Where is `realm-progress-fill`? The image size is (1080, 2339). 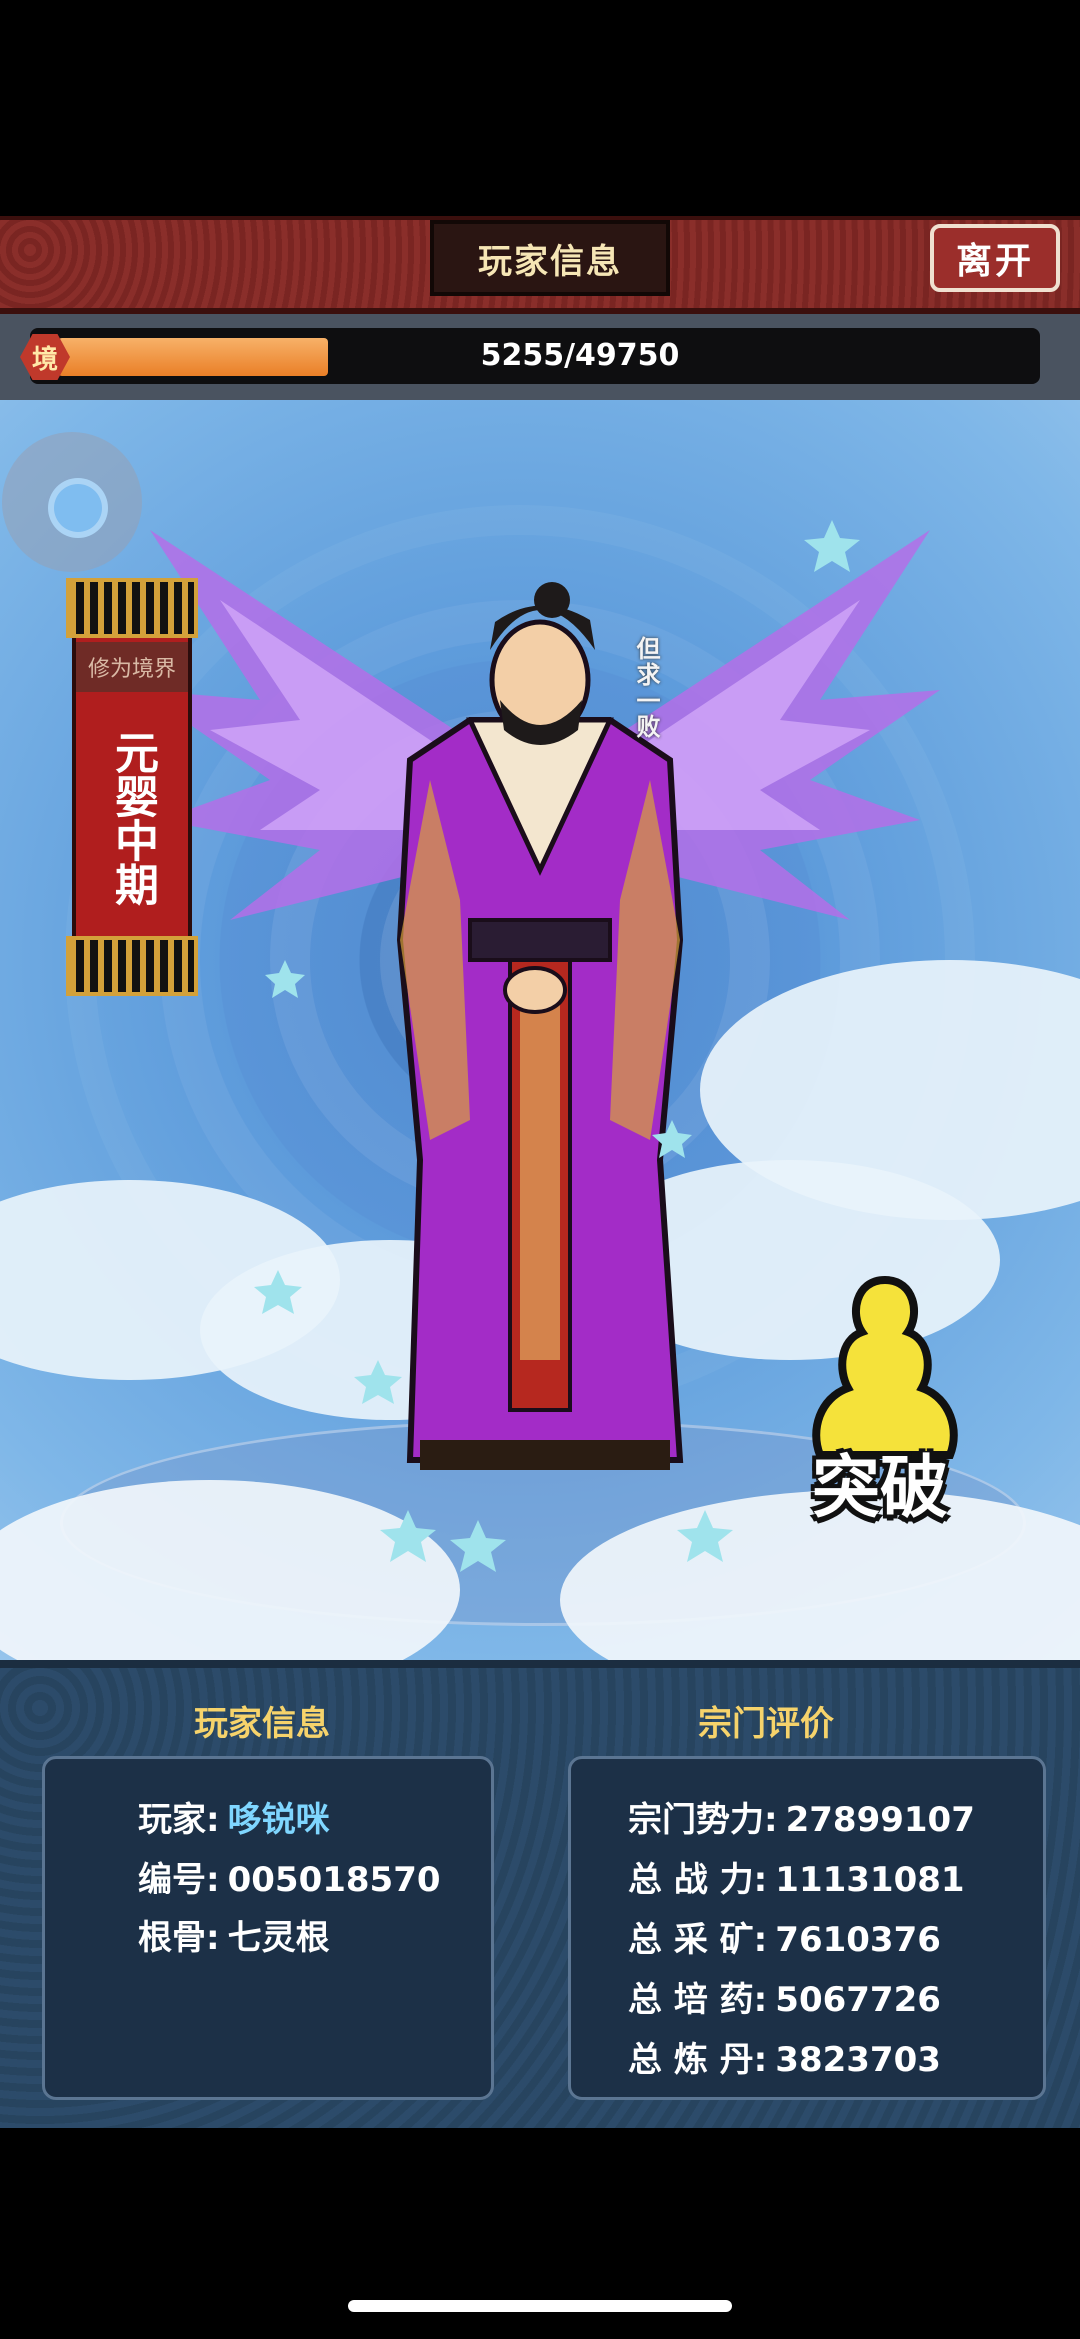
realm-progress-fill is located at coordinates (193, 357).